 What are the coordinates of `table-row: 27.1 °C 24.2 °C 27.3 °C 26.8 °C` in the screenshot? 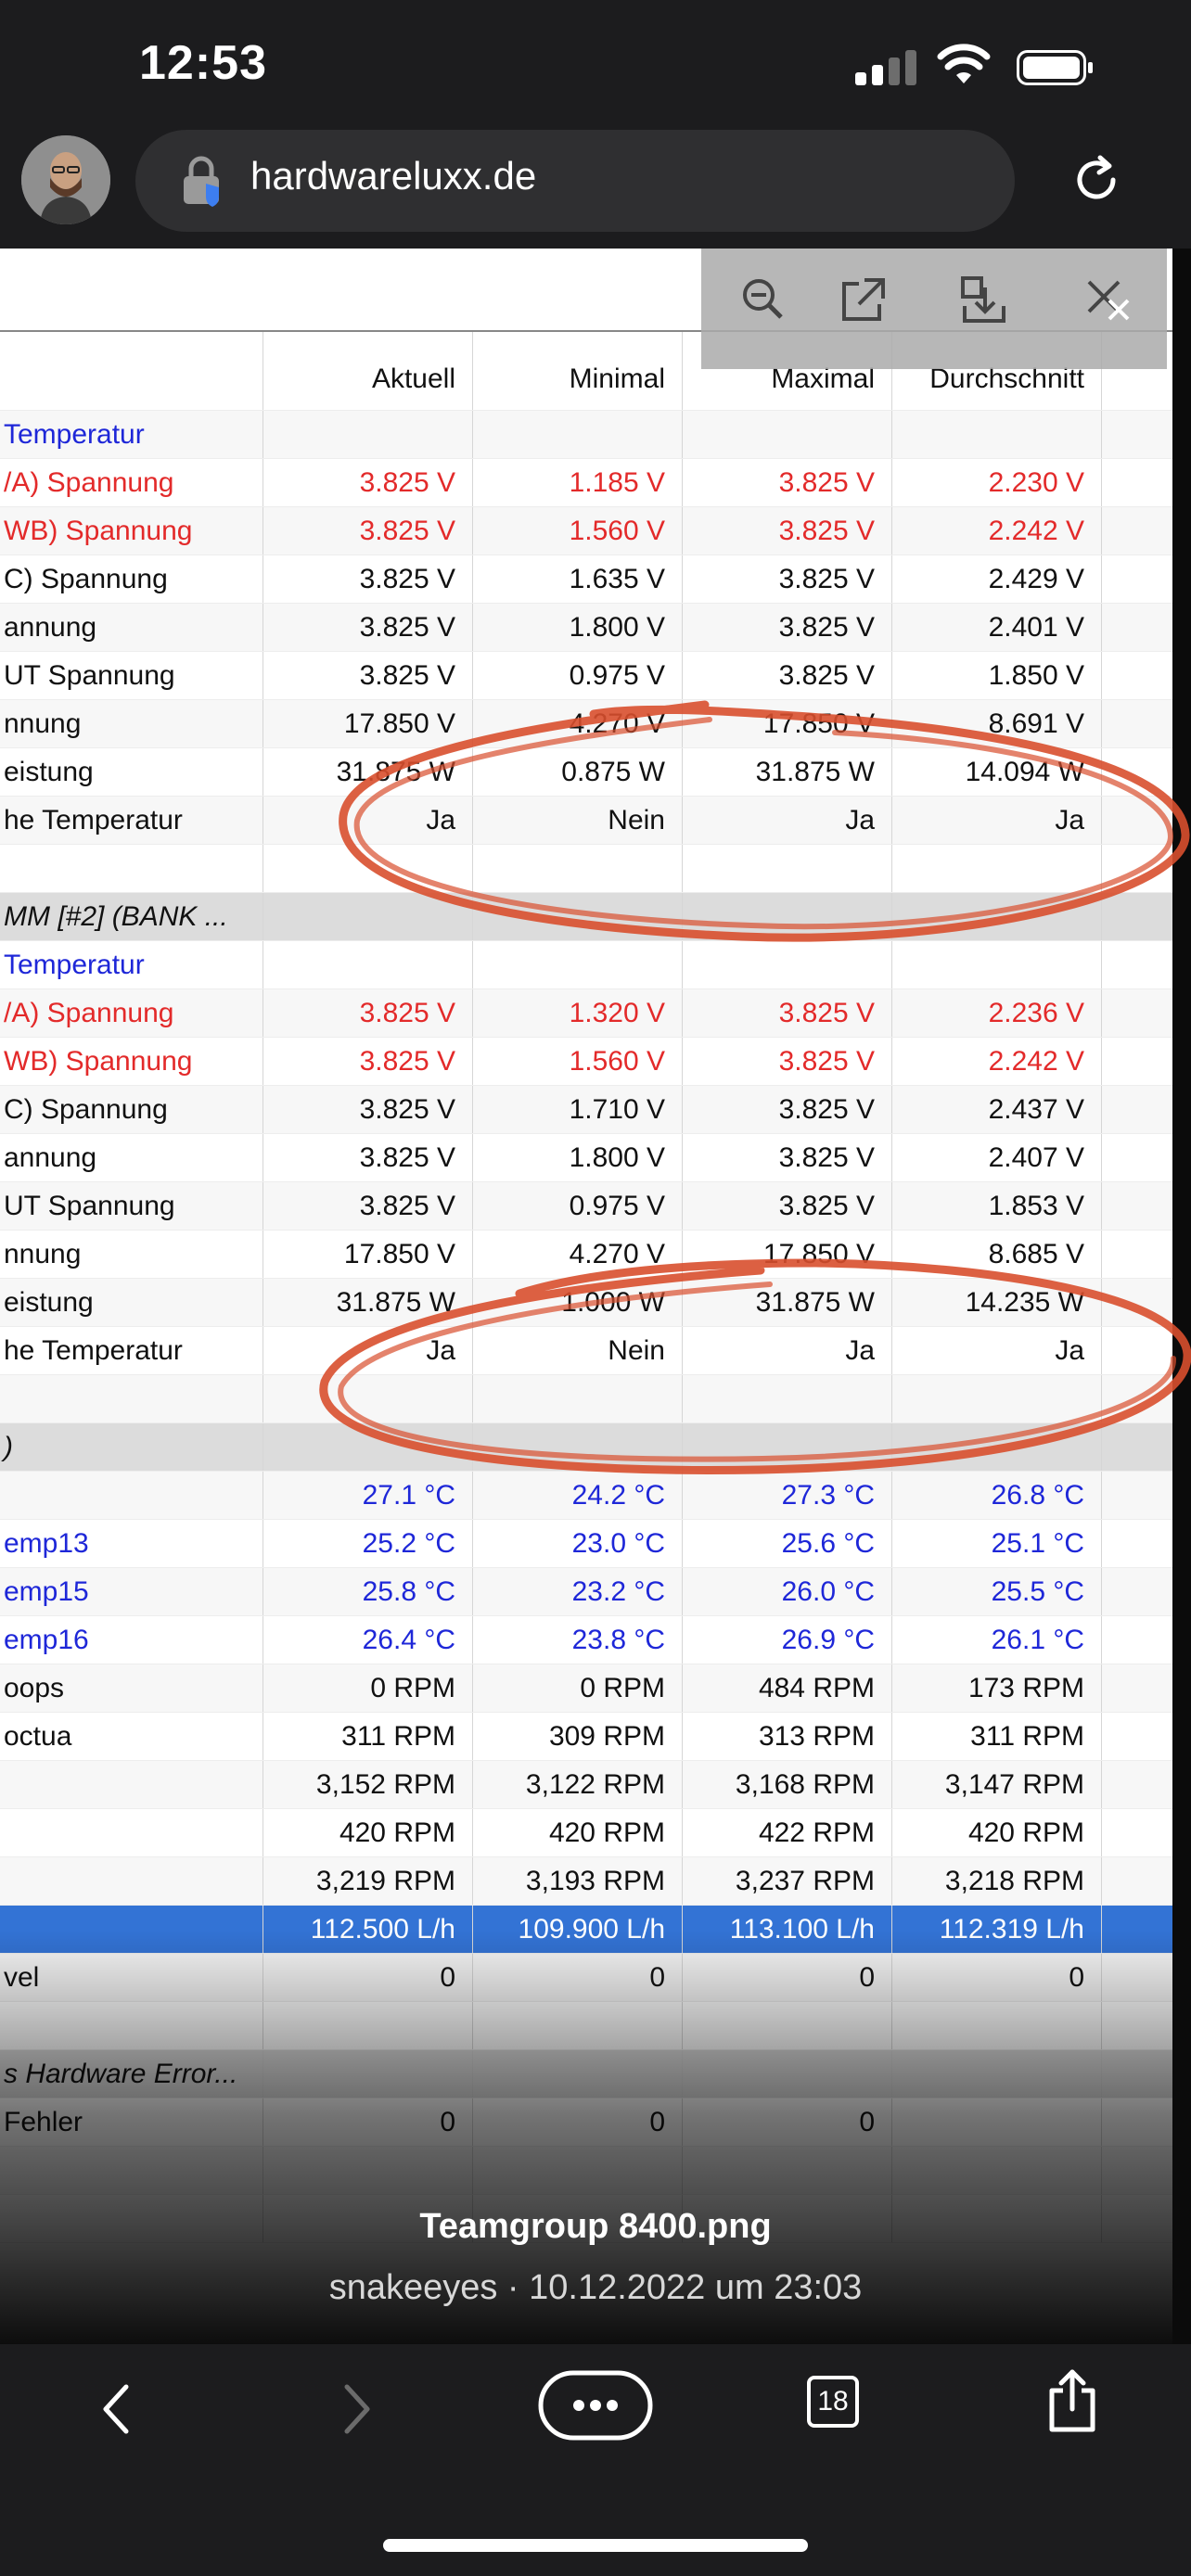 It's located at (586, 1496).